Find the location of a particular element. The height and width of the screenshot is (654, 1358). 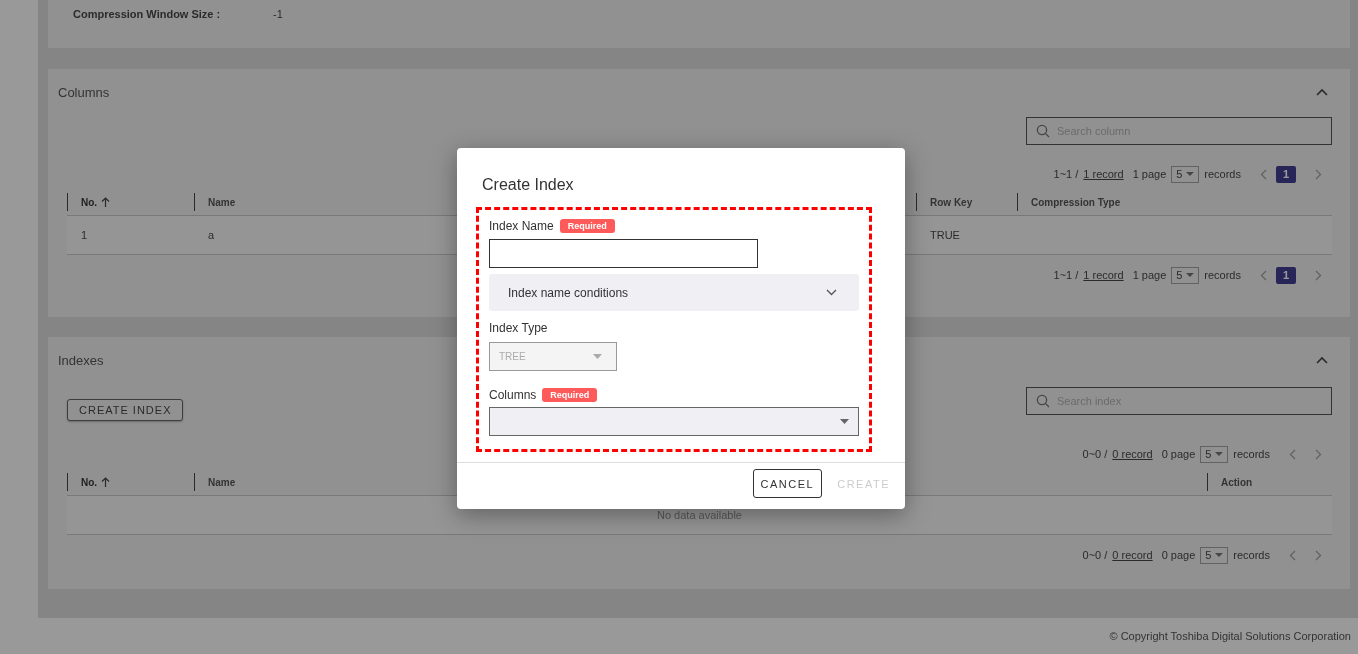

columns-select is located at coordinates (674, 421).